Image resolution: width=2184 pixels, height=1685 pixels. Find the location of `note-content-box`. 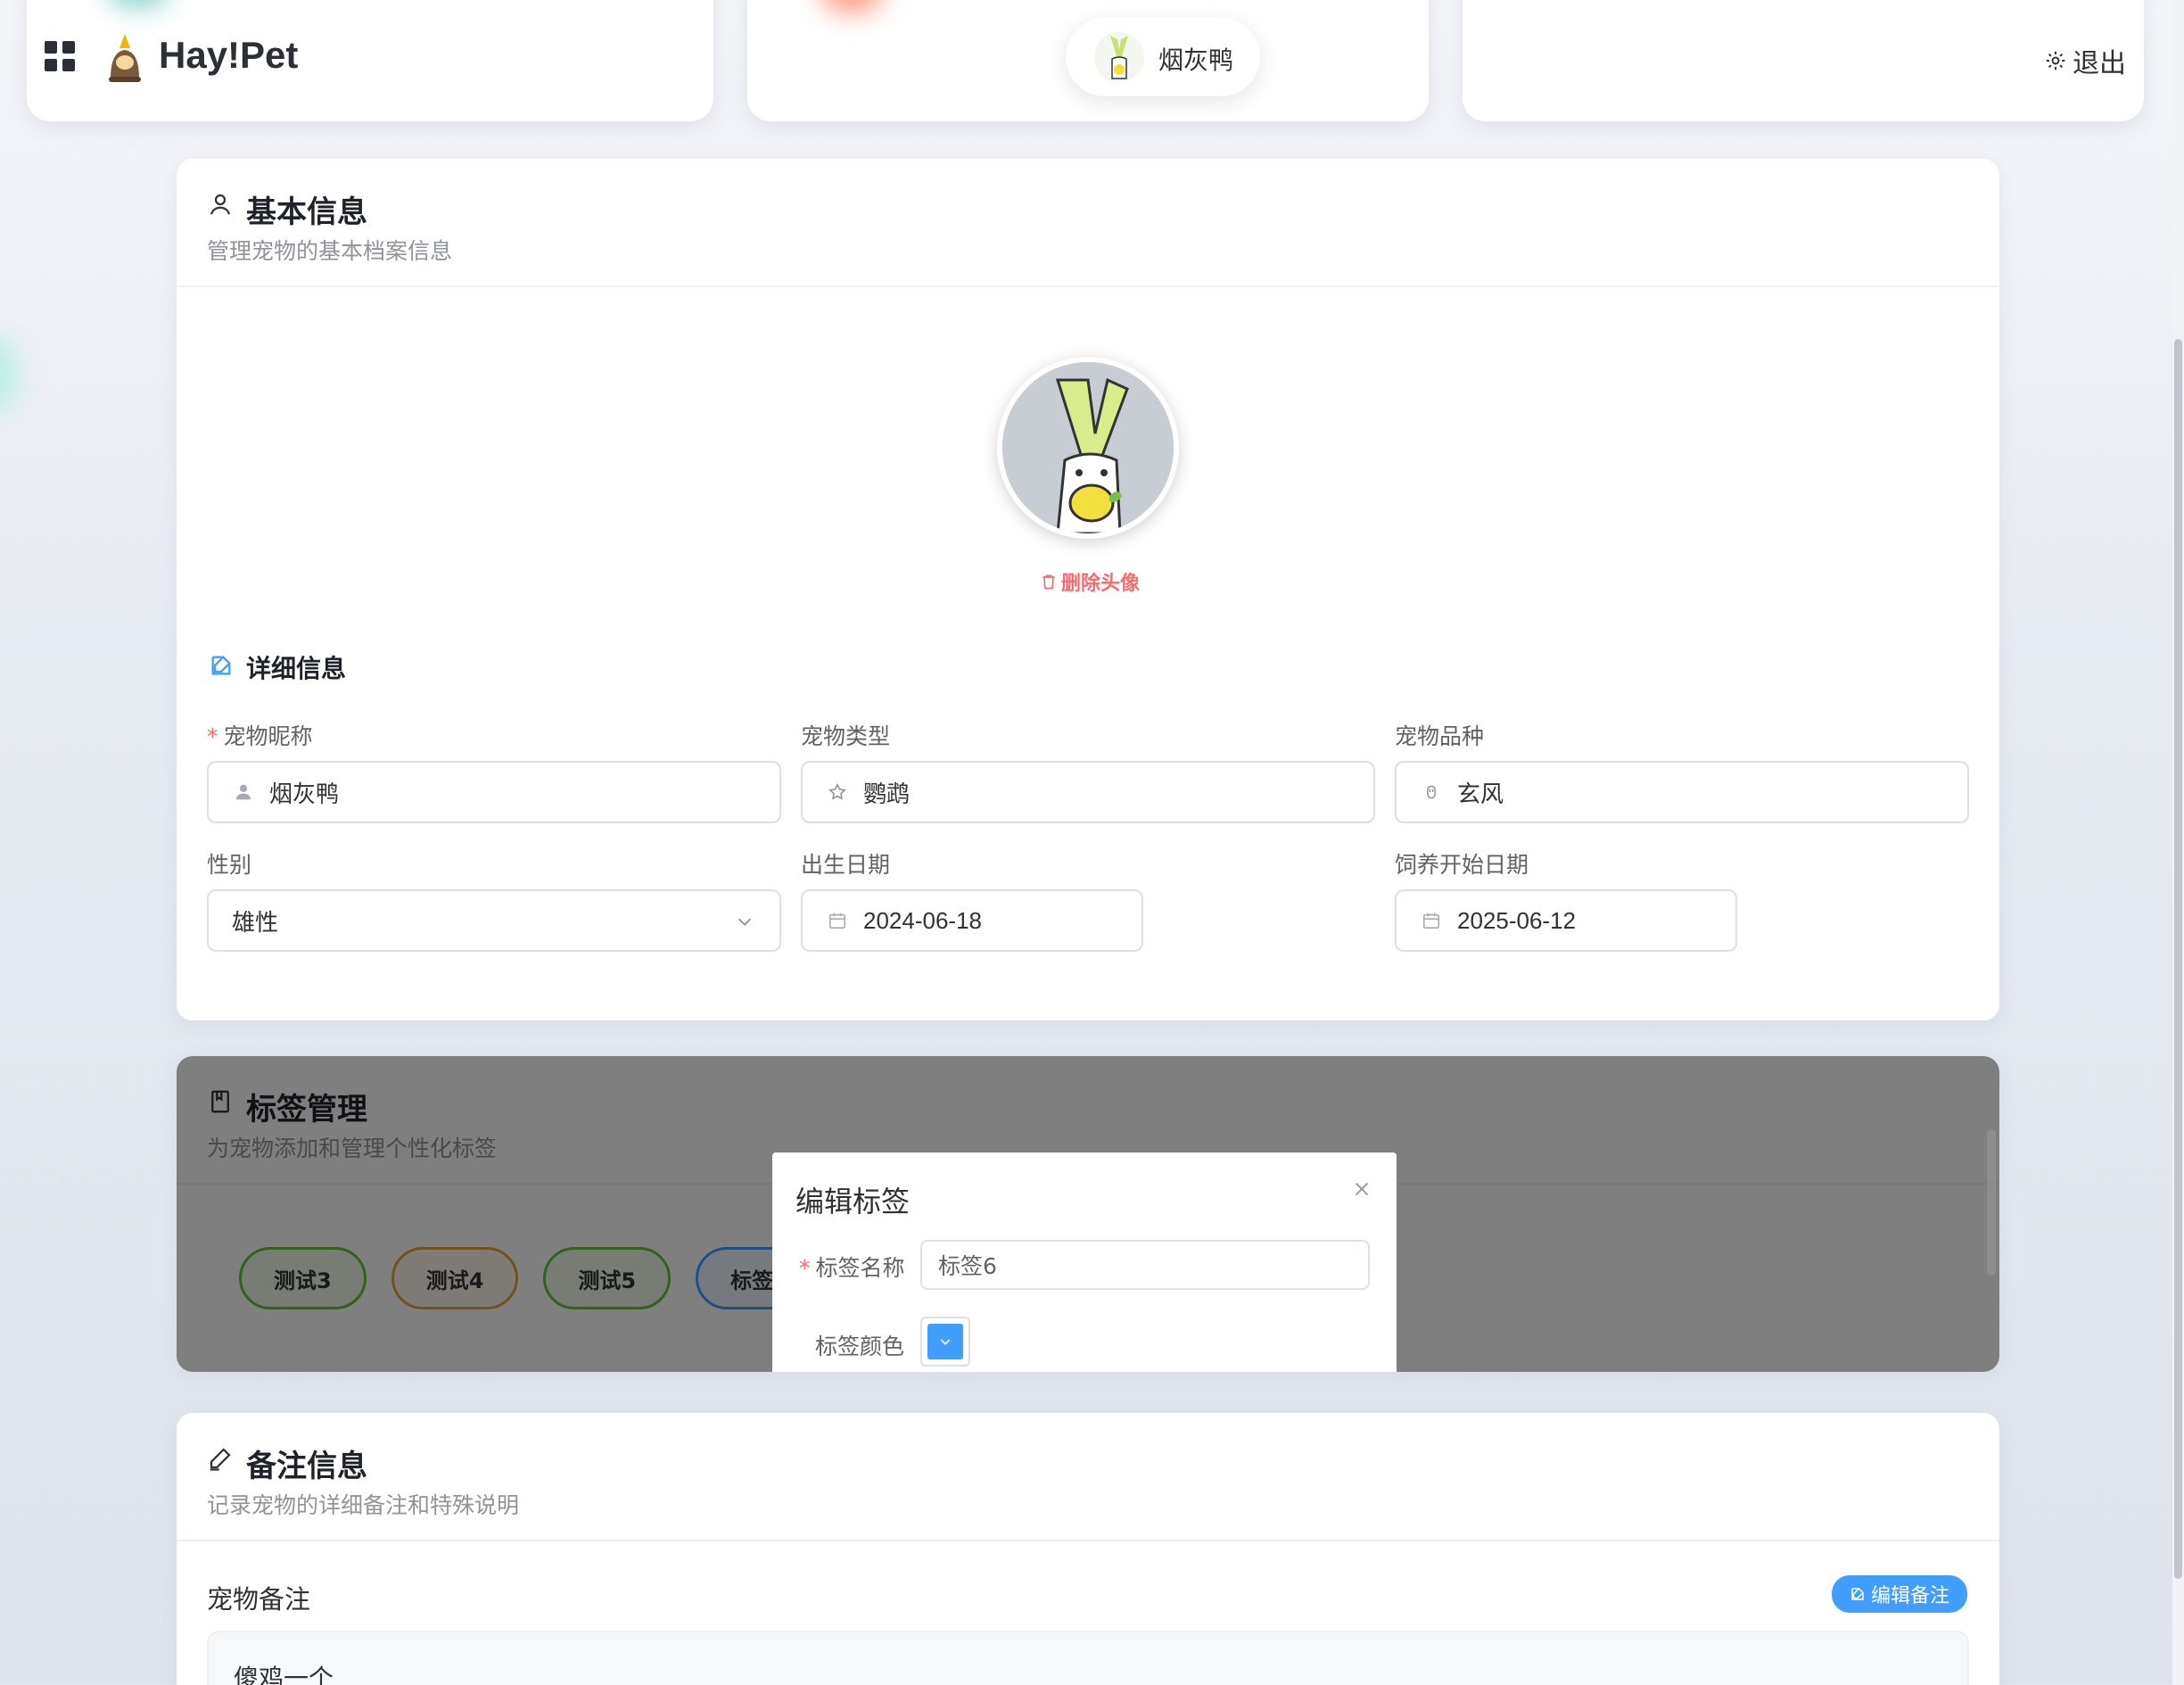

note-content-box is located at coordinates (1088, 1658).